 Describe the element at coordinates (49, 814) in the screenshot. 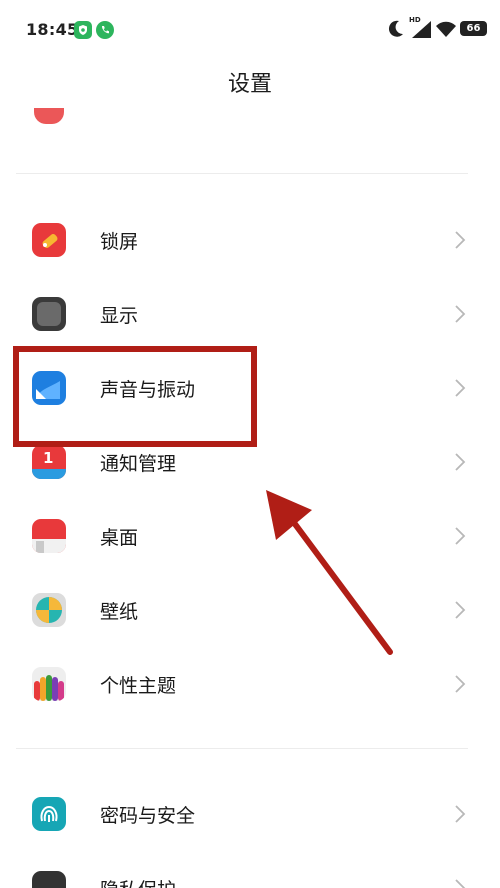

I see `password-security-icon` at that location.